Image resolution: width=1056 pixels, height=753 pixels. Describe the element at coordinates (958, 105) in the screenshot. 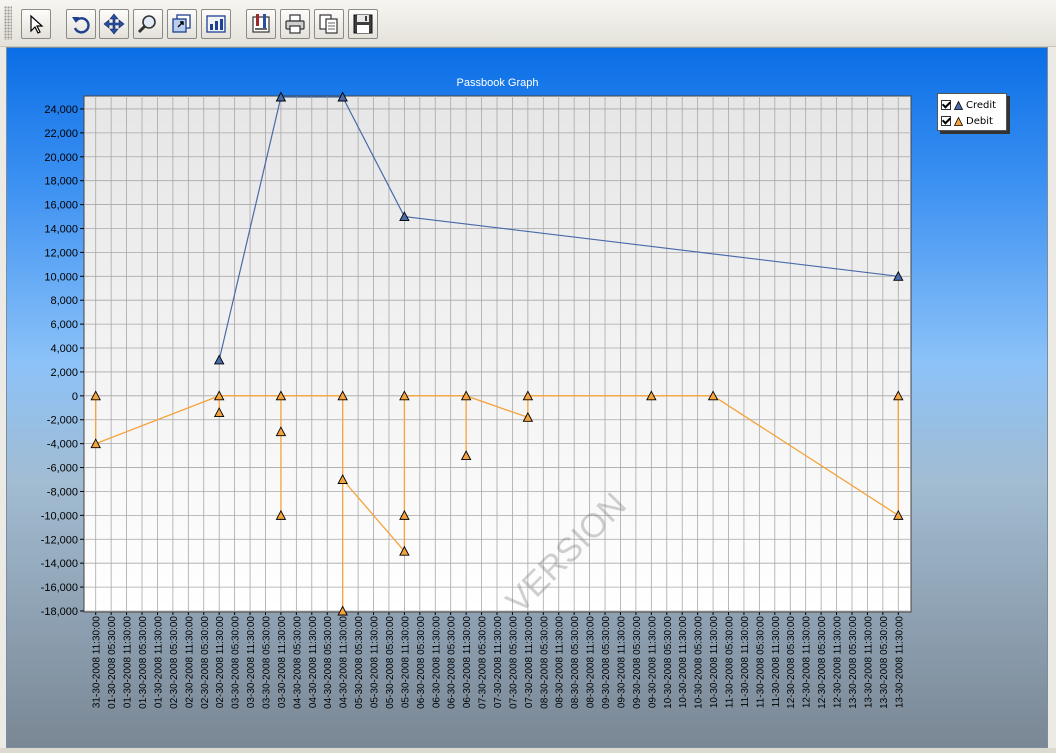

I see `credit-triangle-icon` at that location.